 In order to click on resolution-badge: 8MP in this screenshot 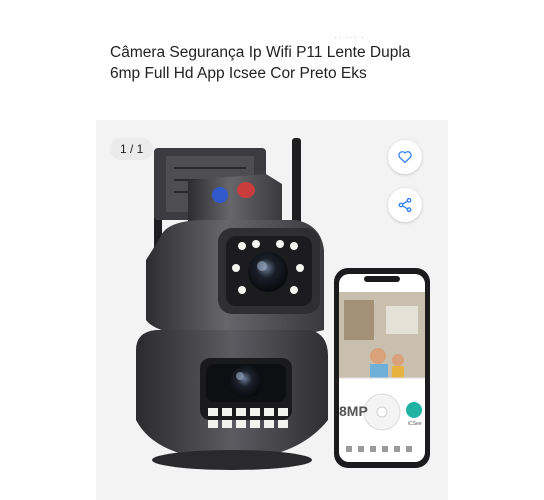, I will do `click(353, 411)`.